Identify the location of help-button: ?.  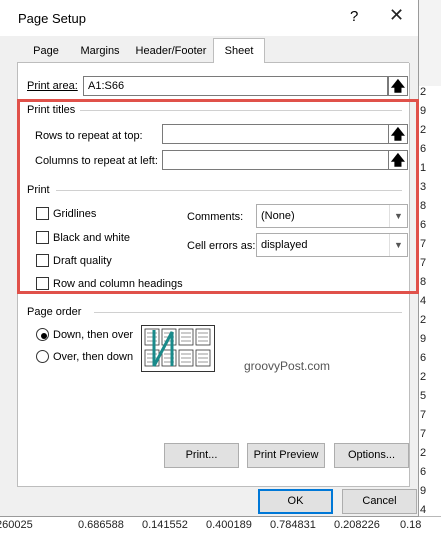
(354, 16).